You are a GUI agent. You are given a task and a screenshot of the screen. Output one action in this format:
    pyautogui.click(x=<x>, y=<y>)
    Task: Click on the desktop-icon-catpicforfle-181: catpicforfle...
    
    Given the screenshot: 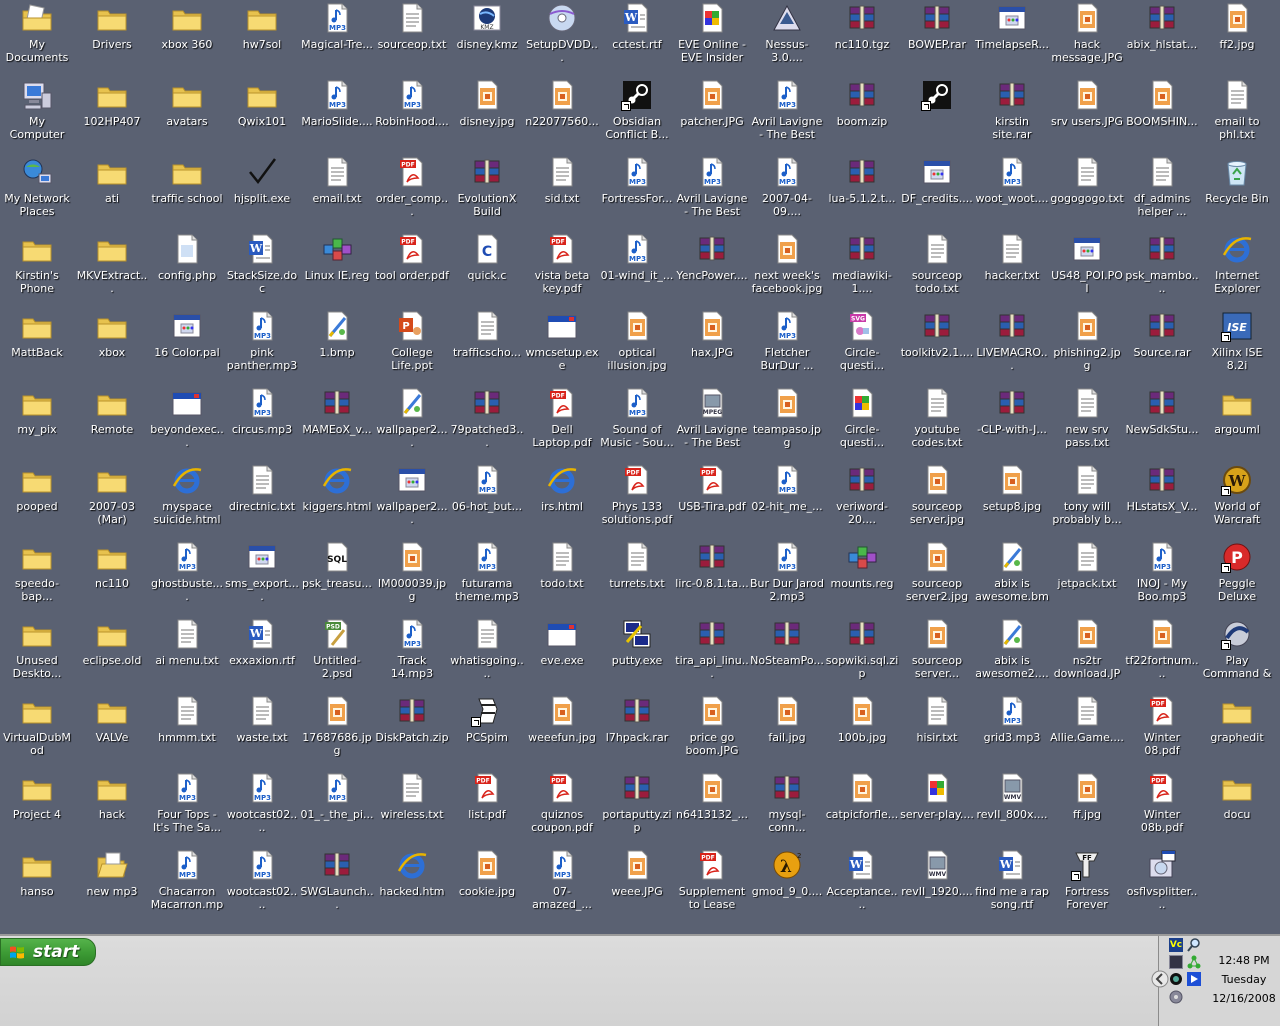 What is the action you would take?
    pyautogui.click(x=862, y=795)
    